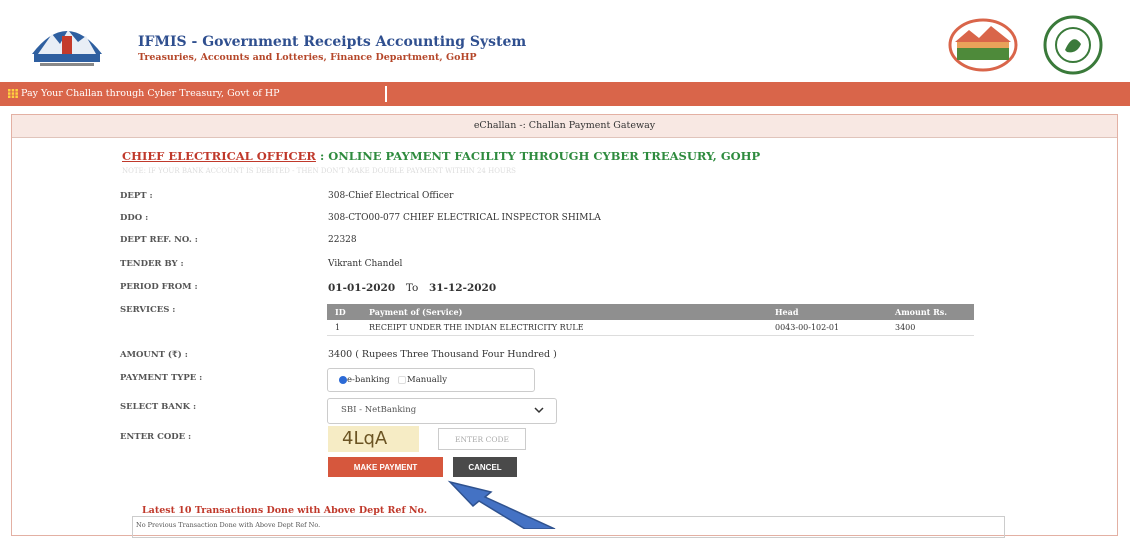  What do you see at coordinates (379, 410) in the screenshot?
I see `bank-select-value: SBI - NetBanking` at bounding box center [379, 410].